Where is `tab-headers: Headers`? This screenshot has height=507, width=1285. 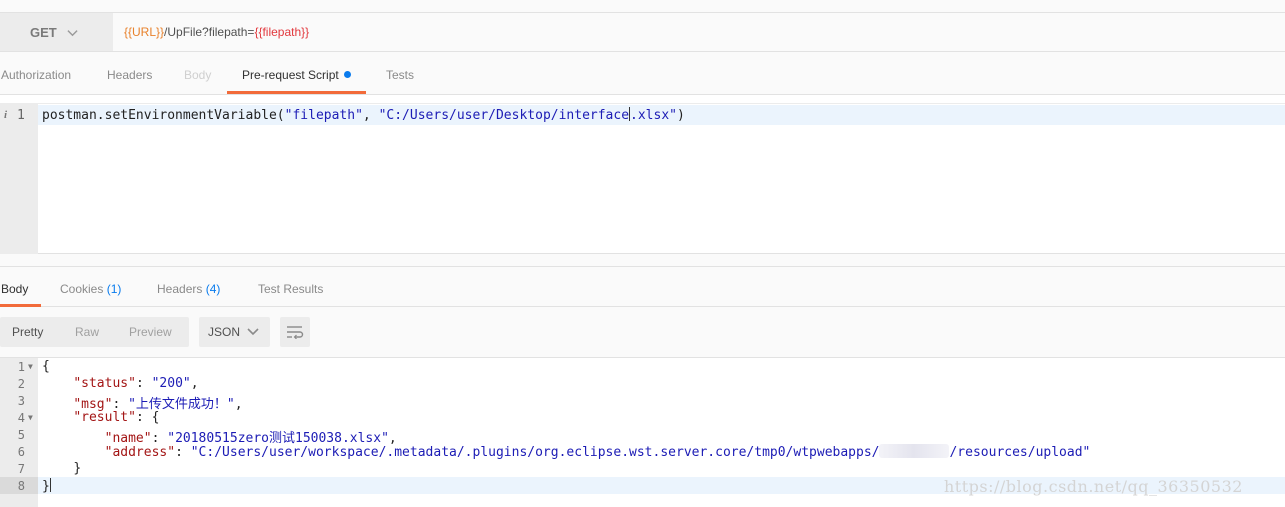
tab-headers: Headers is located at coordinates (129, 73).